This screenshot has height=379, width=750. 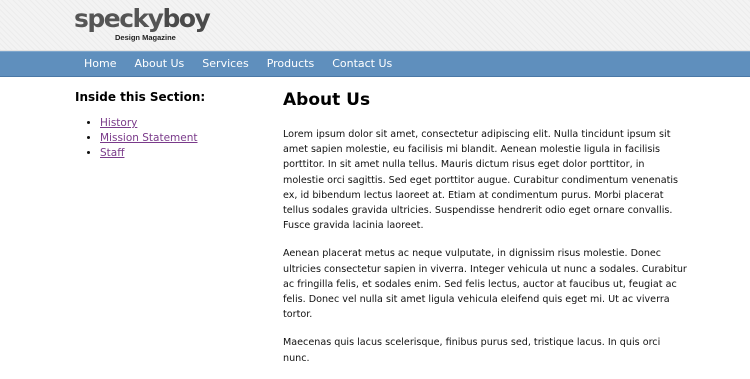 I want to click on sidebar-link-list: History Mission Statement Staff, so click(x=170, y=138).